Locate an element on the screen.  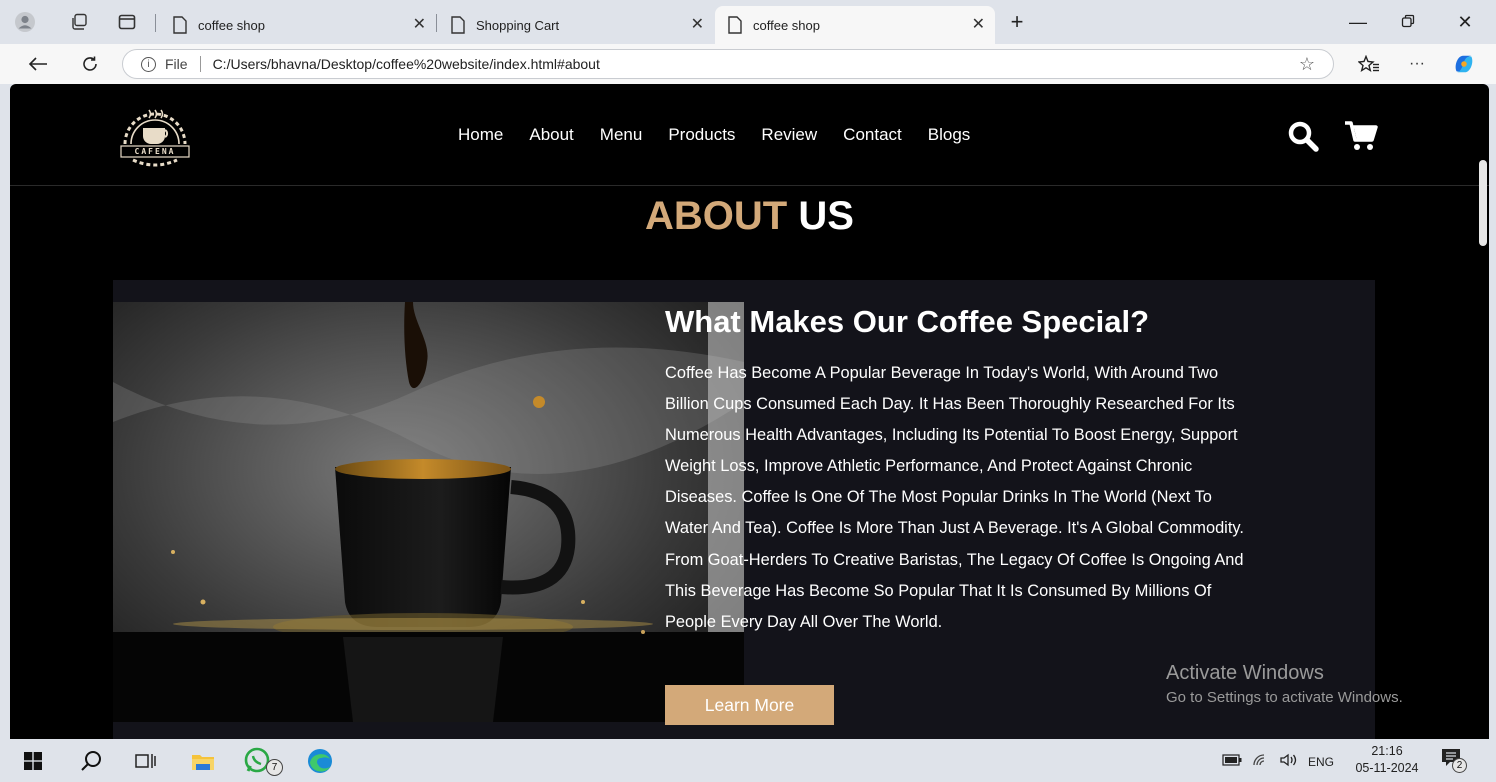
refresh-icon is located at coordinates (90, 64).